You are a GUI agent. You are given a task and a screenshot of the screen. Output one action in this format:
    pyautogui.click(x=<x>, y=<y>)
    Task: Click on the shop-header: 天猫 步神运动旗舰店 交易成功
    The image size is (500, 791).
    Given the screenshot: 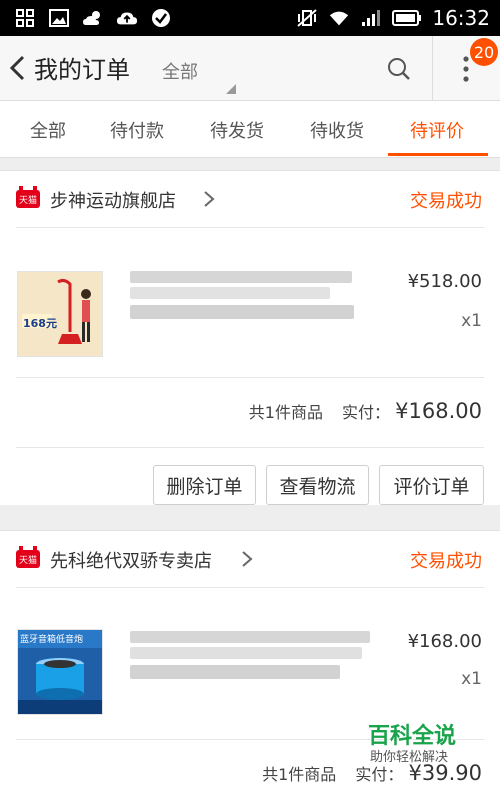 What is the action you would take?
    pyautogui.click(x=250, y=199)
    